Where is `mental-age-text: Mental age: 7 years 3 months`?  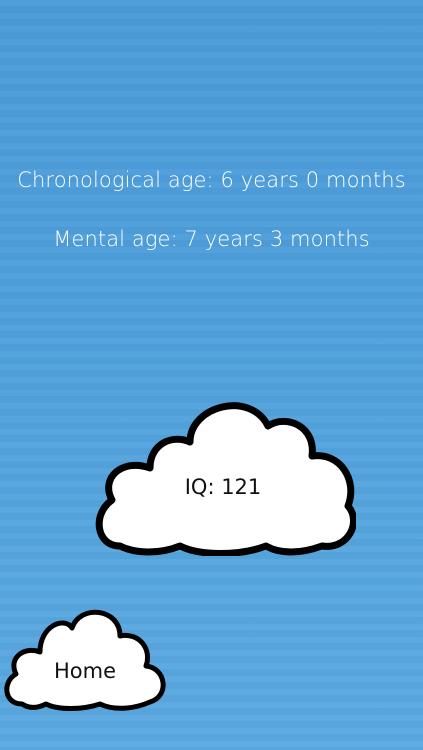
mental-age-text: Mental age: 7 years 3 months is located at coordinates (211, 239).